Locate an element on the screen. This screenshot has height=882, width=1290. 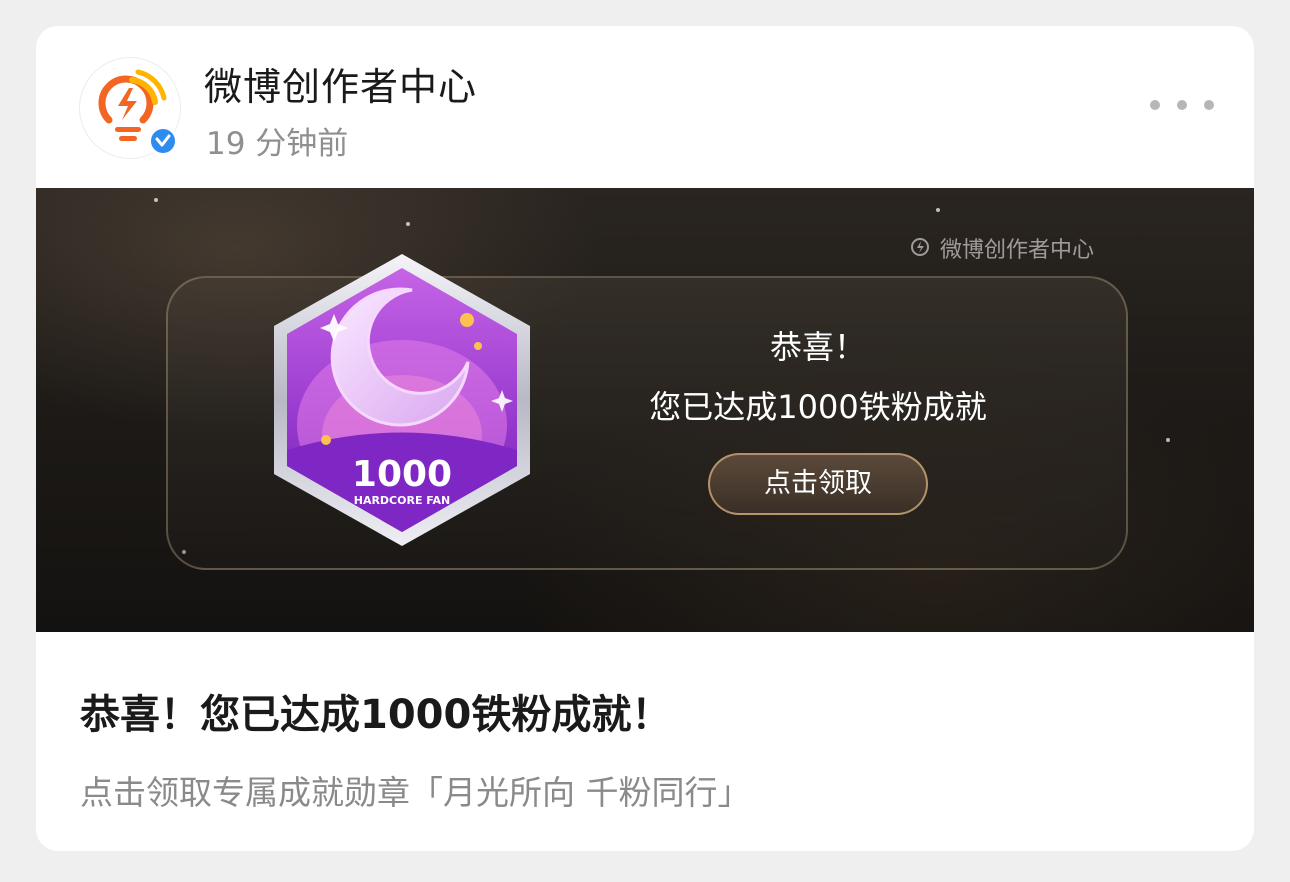
hardcore-fan-badge: 1000 HARDCORE FAN is located at coordinates (402, 400).